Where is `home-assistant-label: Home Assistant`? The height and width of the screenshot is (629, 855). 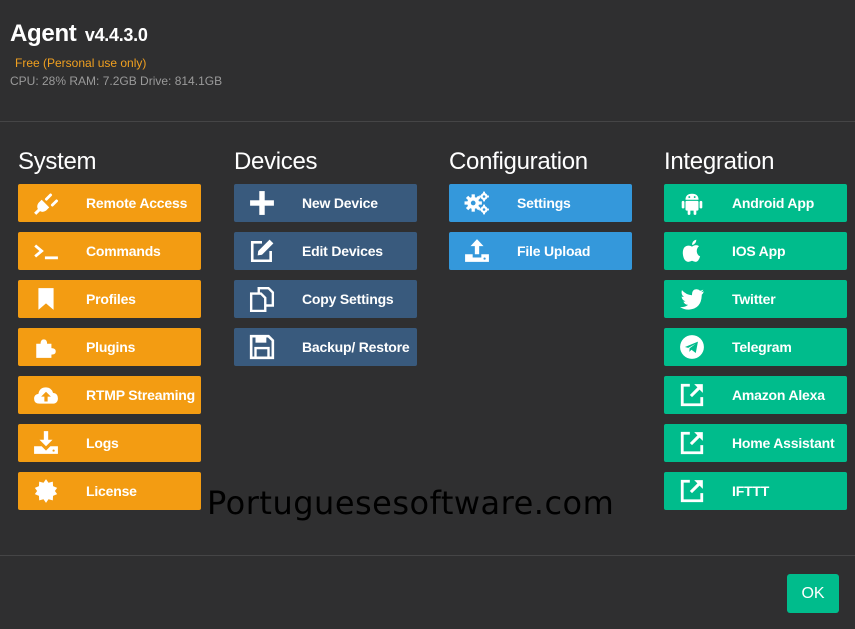 home-assistant-label: Home Assistant is located at coordinates (783, 443).